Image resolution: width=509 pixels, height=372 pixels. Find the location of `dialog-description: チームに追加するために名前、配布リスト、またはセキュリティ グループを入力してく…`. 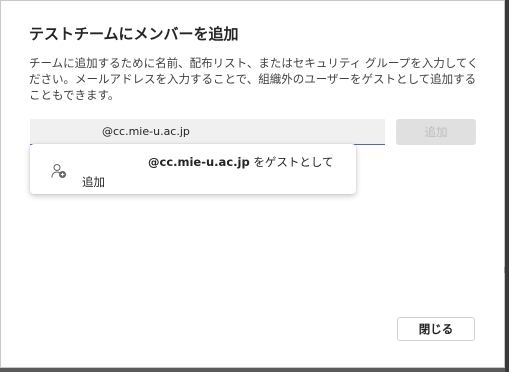

dialog-description: チームに追加するために名前、配布リスト、またはセキュリティ グループを入力してく… is located at coordinates (254, 79).